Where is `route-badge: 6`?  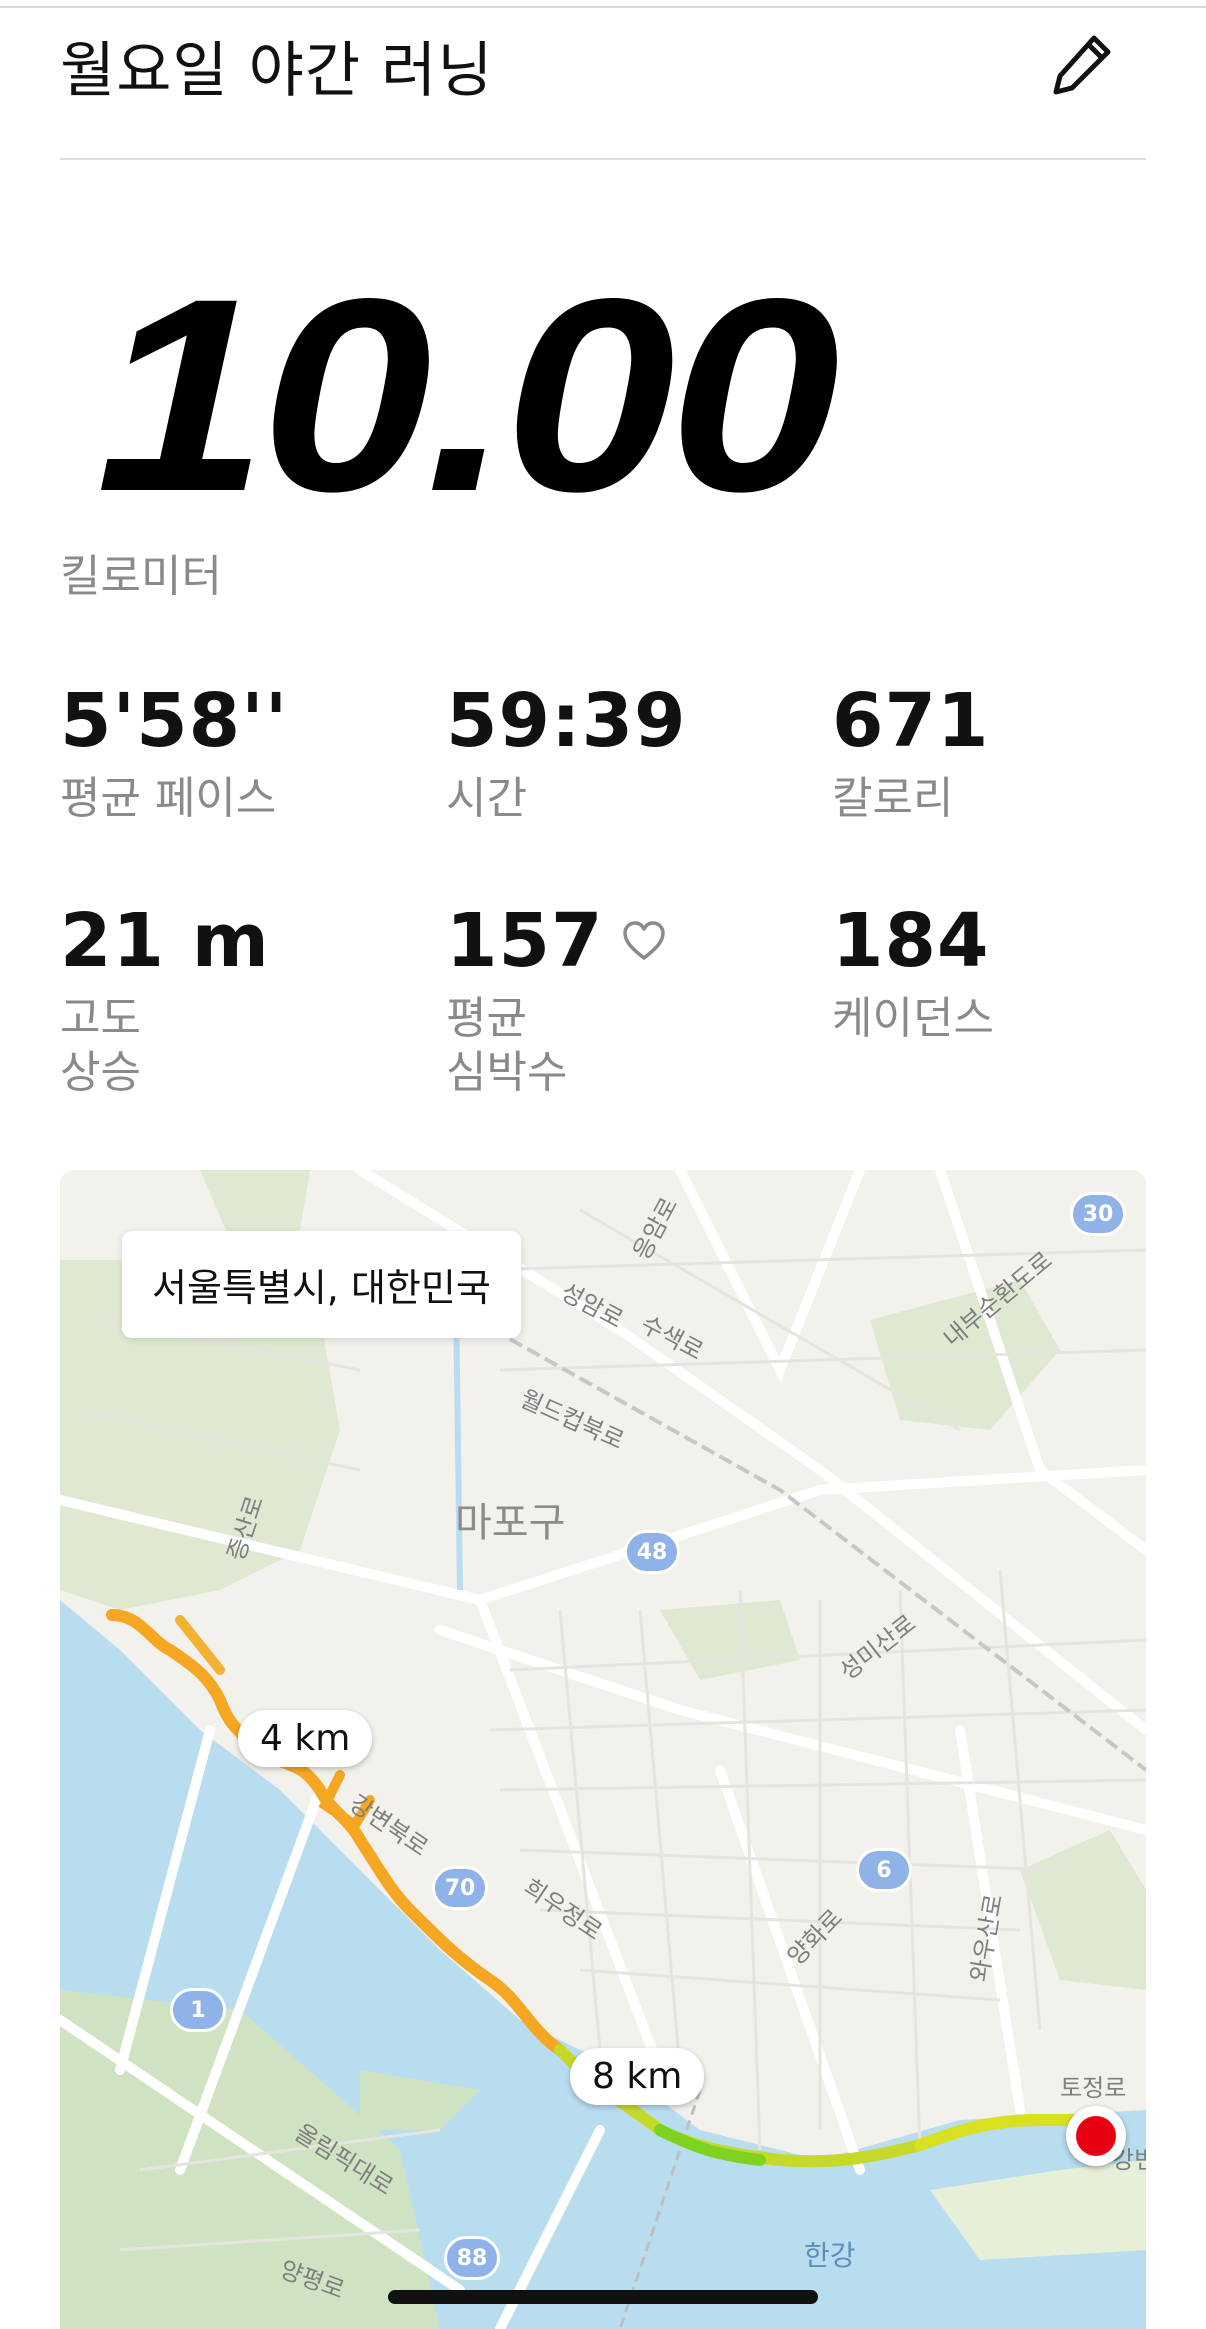
route-badge: 6 is located at coordinates (884, 1870).